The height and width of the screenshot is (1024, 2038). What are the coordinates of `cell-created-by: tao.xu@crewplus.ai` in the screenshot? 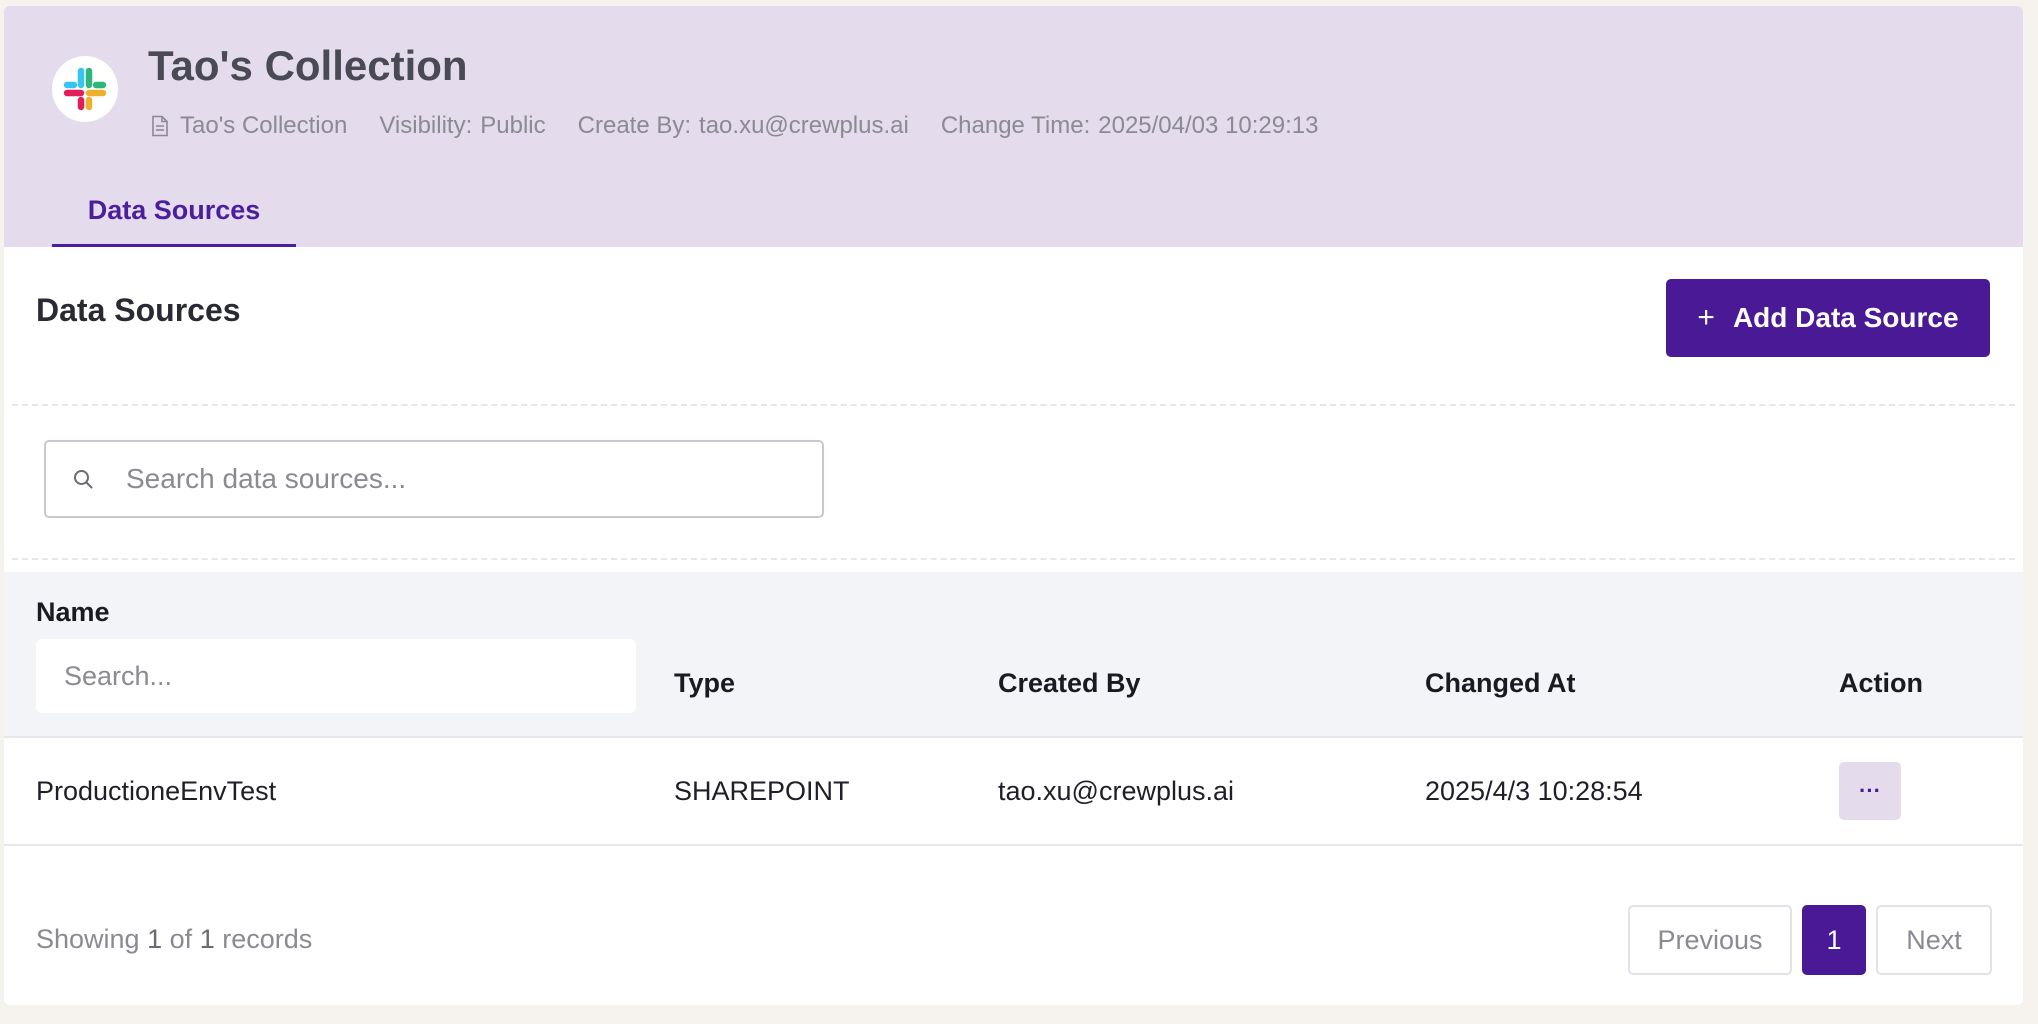 It's located at (1116, 790).